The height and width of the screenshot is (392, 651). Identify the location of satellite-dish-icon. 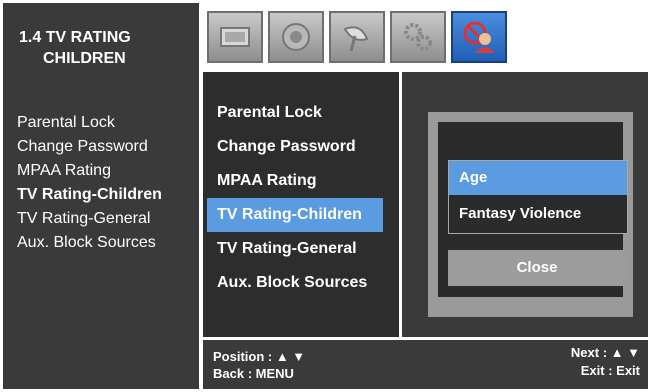
(356, 39).